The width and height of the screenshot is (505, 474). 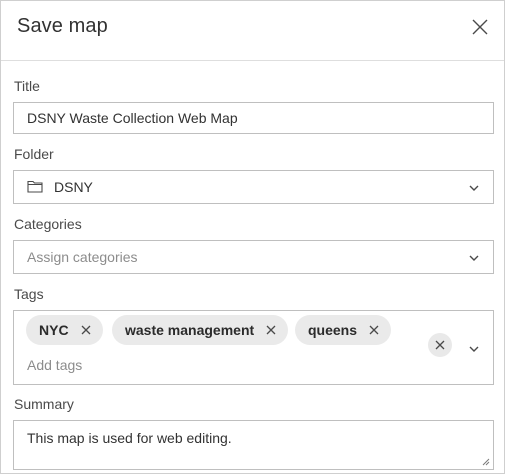 I want to click on folder-select: DSNY, so click(x=253, y=187).